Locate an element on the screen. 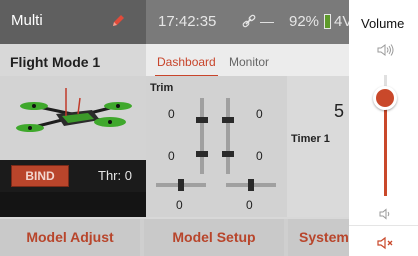 The height and width of the screenshot is (256, 418). trim-value-horizontal-right: 0 is located at coordinates (249, 205).